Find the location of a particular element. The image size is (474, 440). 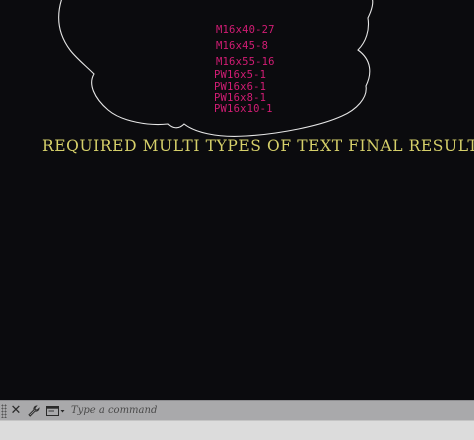

cad-text-pw16x8: PW16x8-1 is located at coordinates (240, 98).